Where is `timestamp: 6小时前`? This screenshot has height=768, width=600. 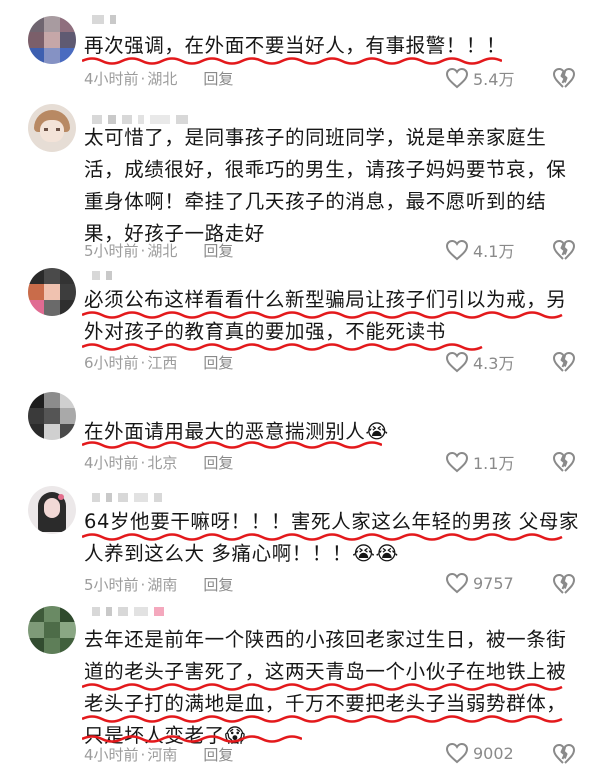
timestamp: 6小时前 is located at coordinates (111, 363).